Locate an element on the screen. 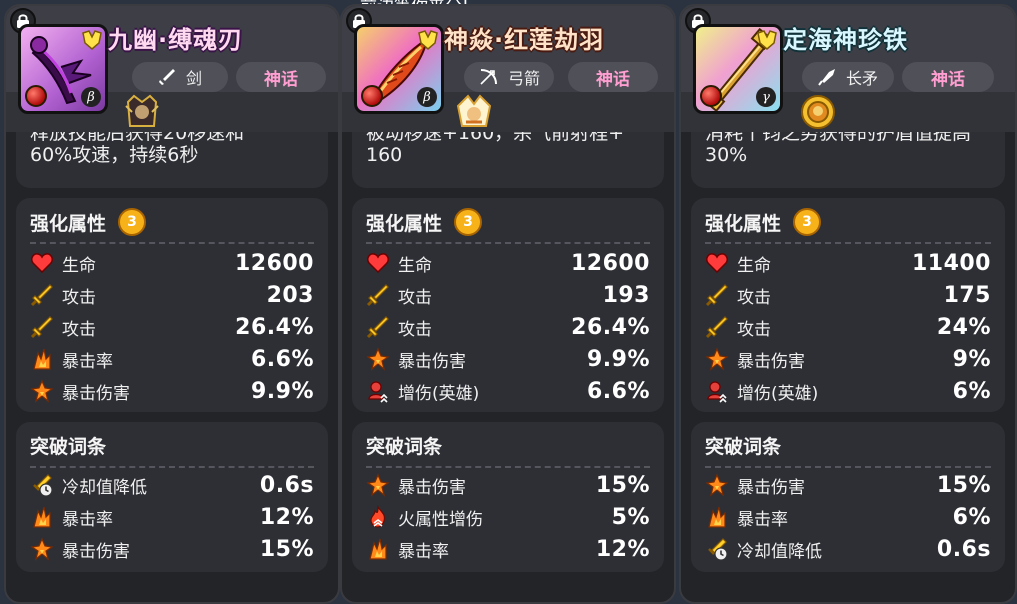 The height and width of the screenshot is (604, 1017). item-name: 定海神珍铁 is located at coordinates (845, 40).